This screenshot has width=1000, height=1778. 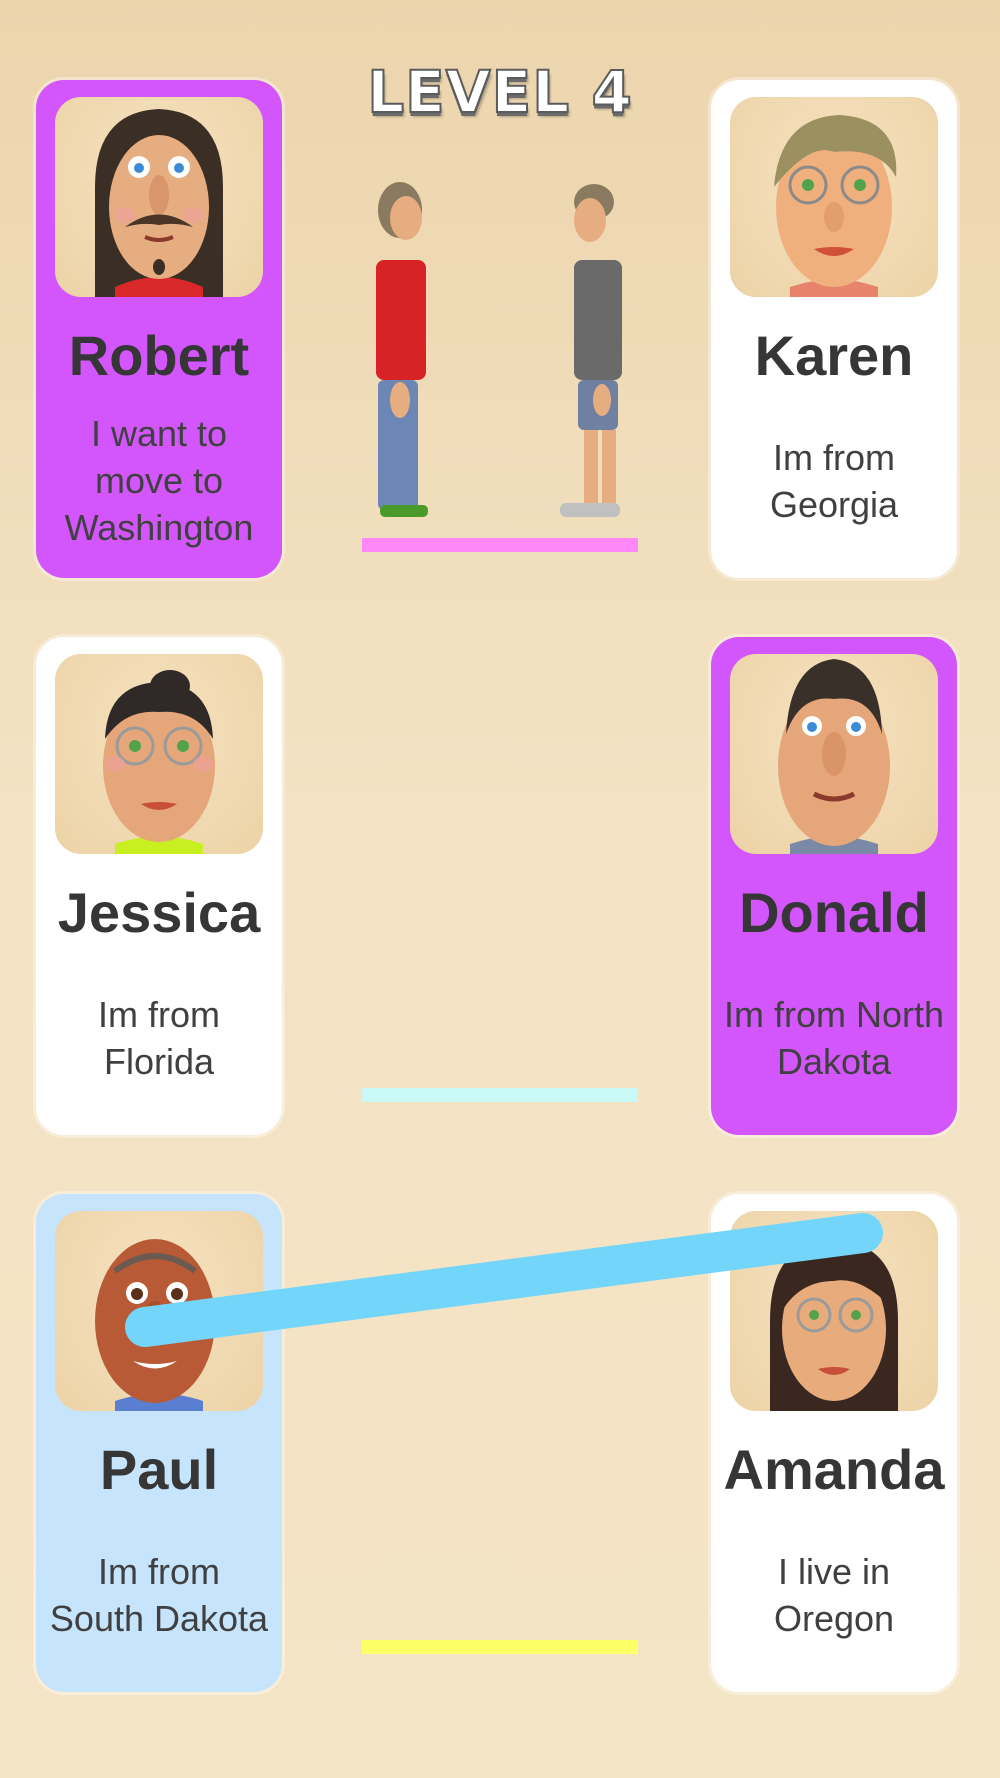 I want to click on card-karen: Karen Im from Georgia, so click(x=834, y=329).